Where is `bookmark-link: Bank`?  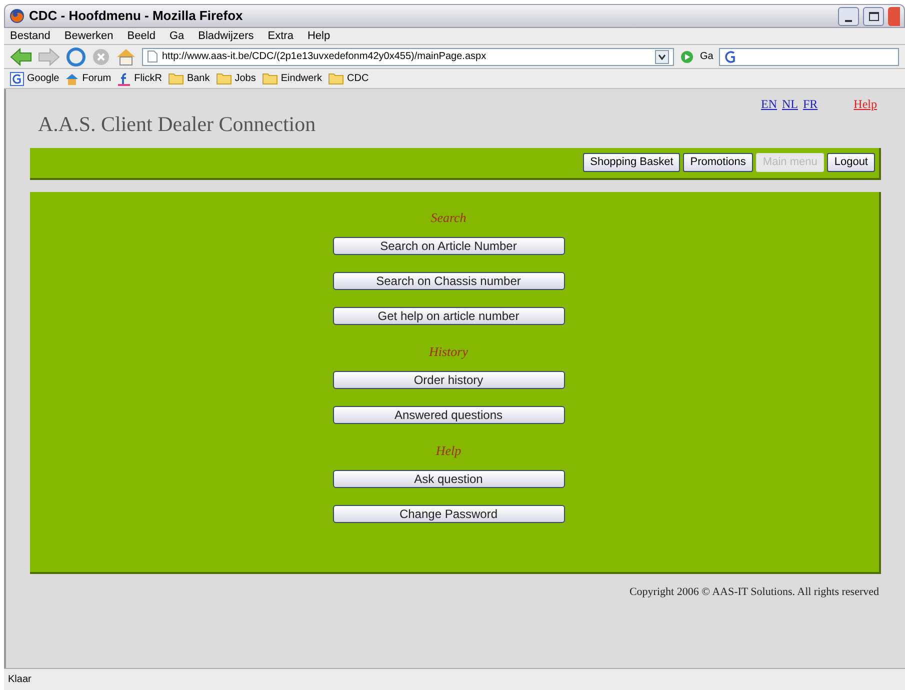
bookmark-link: Bank is located at coordinates (198, 78).